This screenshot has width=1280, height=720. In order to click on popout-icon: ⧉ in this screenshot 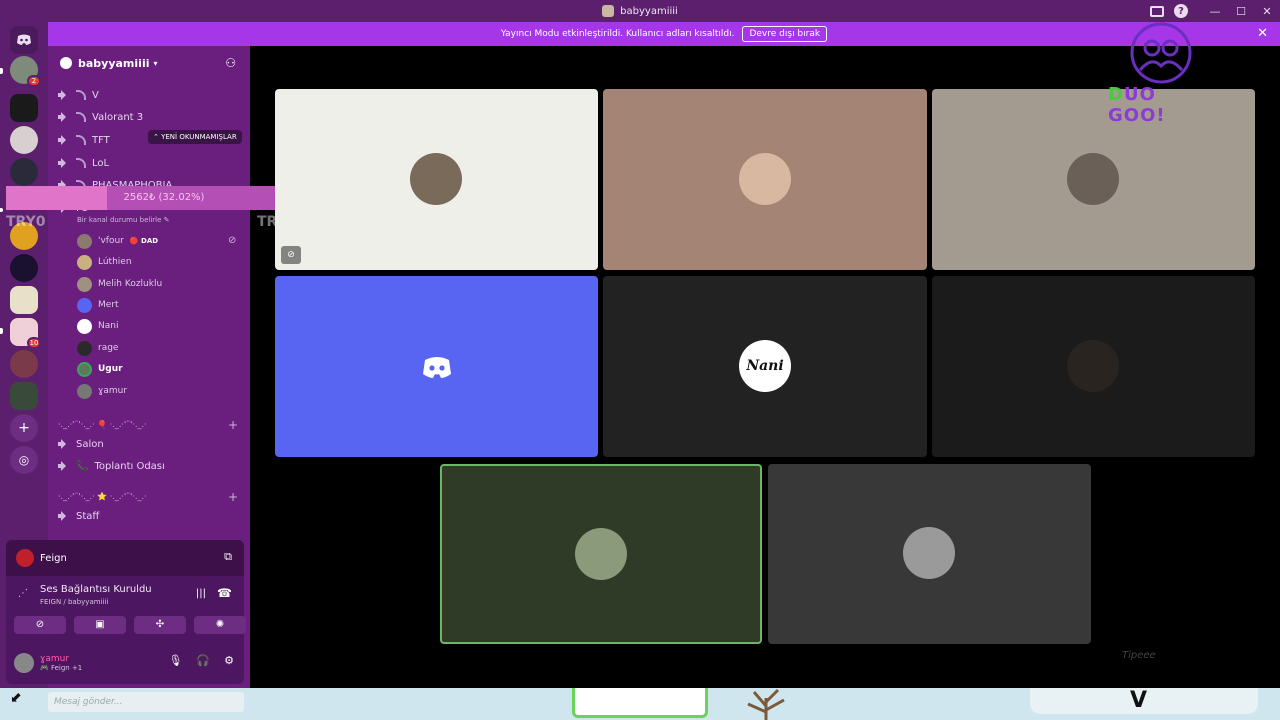, I will do `click(228, 557)`.